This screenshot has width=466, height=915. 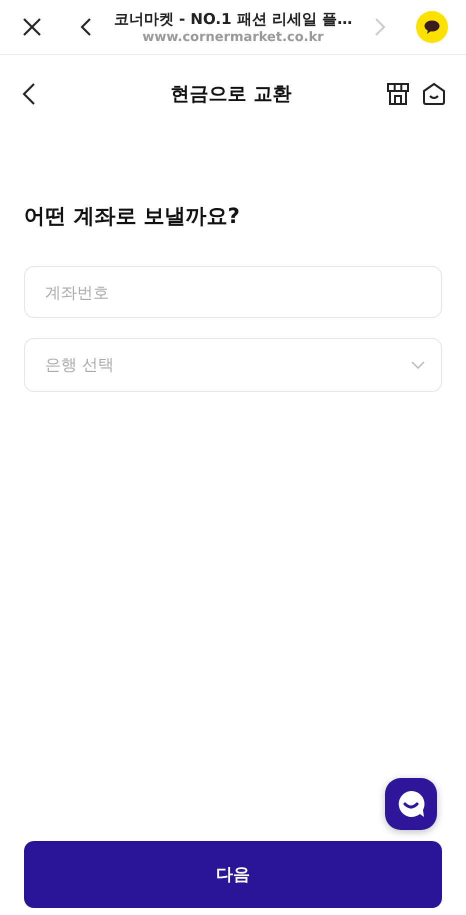 What do you see at coordinates (233, 37) in the screenshot?
I see `url-text: www.cornermarket.co.kr` at bounding box center [233, 37].